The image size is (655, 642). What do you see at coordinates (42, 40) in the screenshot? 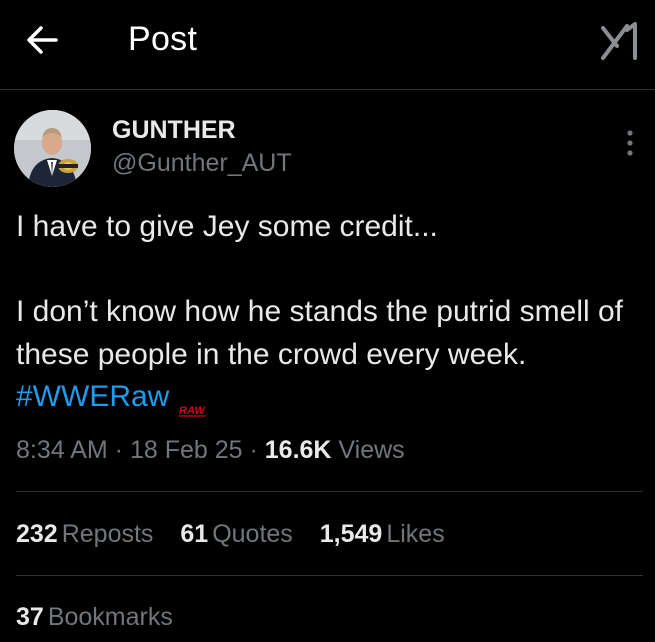
I see `arrow-left-icon` at bounding box center [42, 40].